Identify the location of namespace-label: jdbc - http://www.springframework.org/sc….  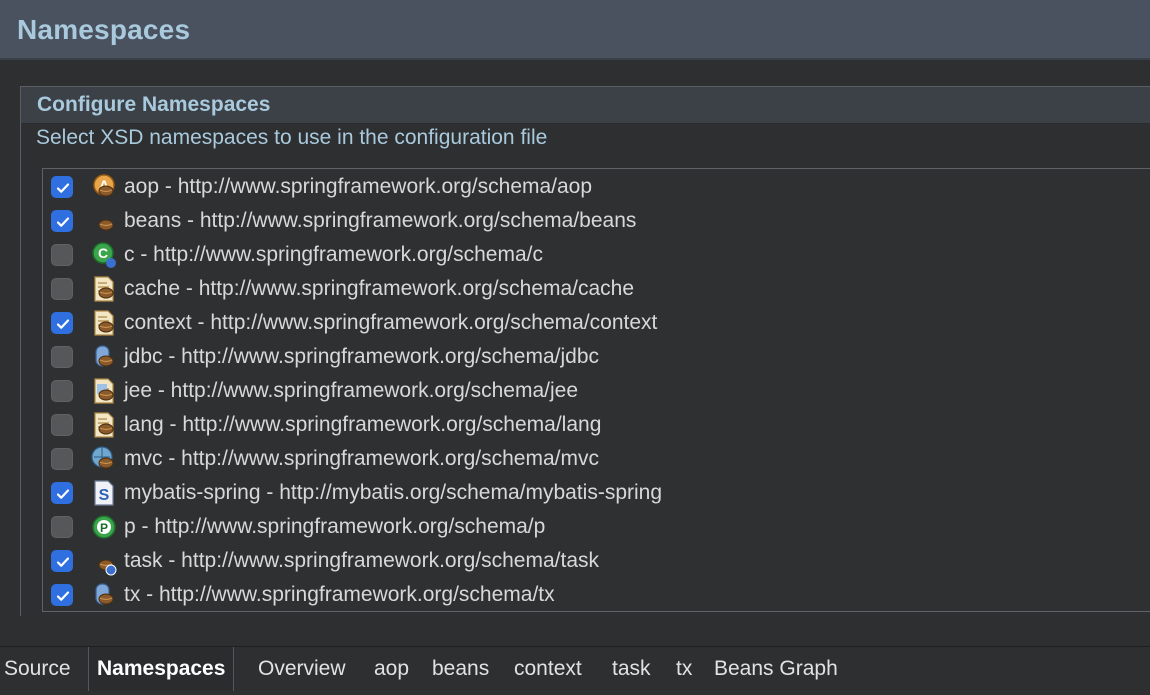
(362, 356).